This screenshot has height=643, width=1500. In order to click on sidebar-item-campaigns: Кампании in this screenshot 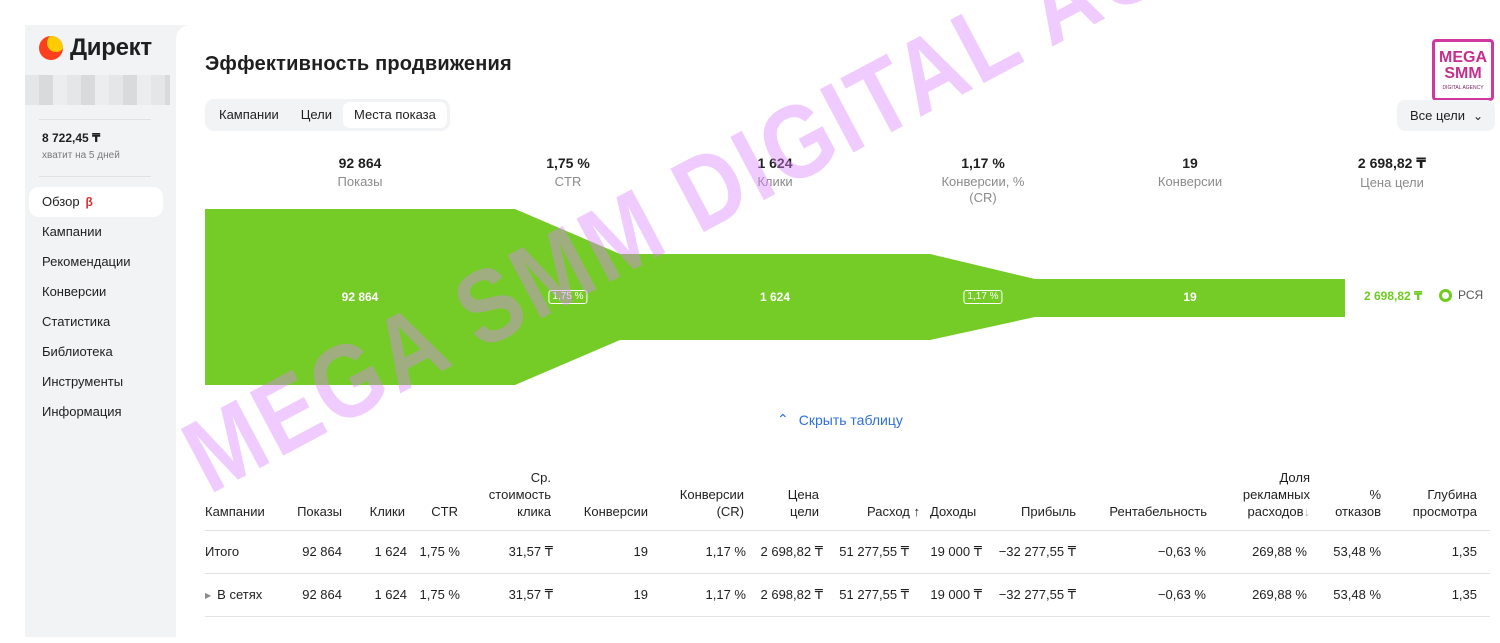, I will do `click(96, 232)`.